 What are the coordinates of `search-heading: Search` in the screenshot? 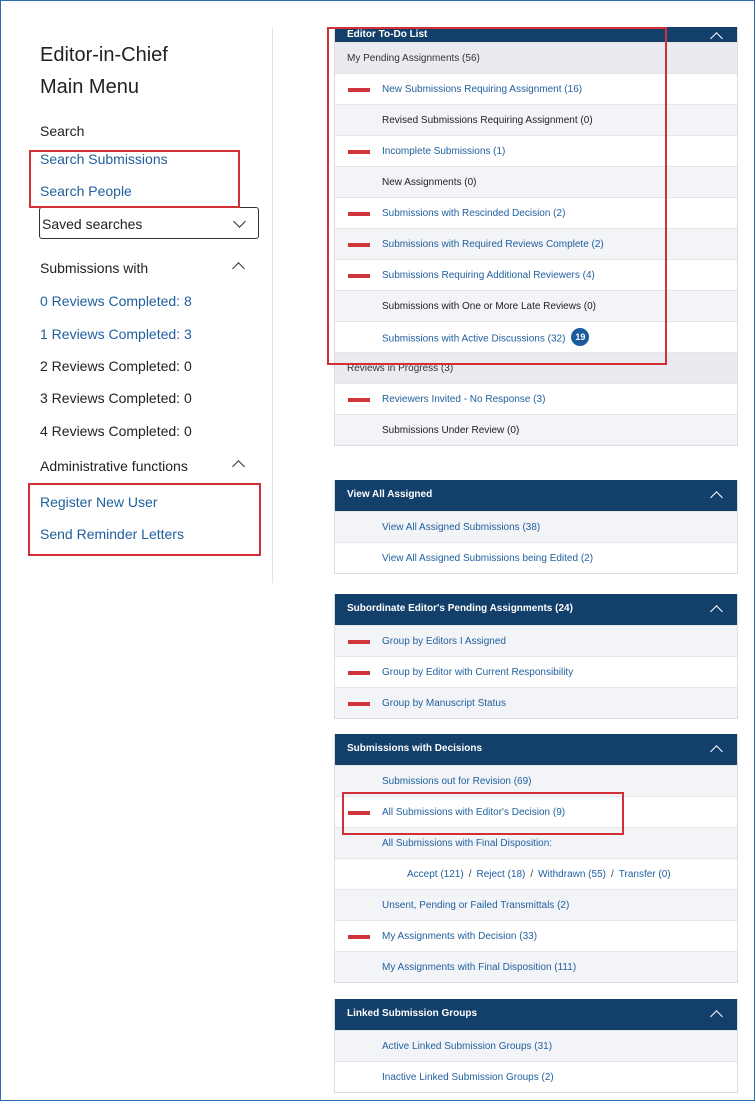 It's located at (62, 131).